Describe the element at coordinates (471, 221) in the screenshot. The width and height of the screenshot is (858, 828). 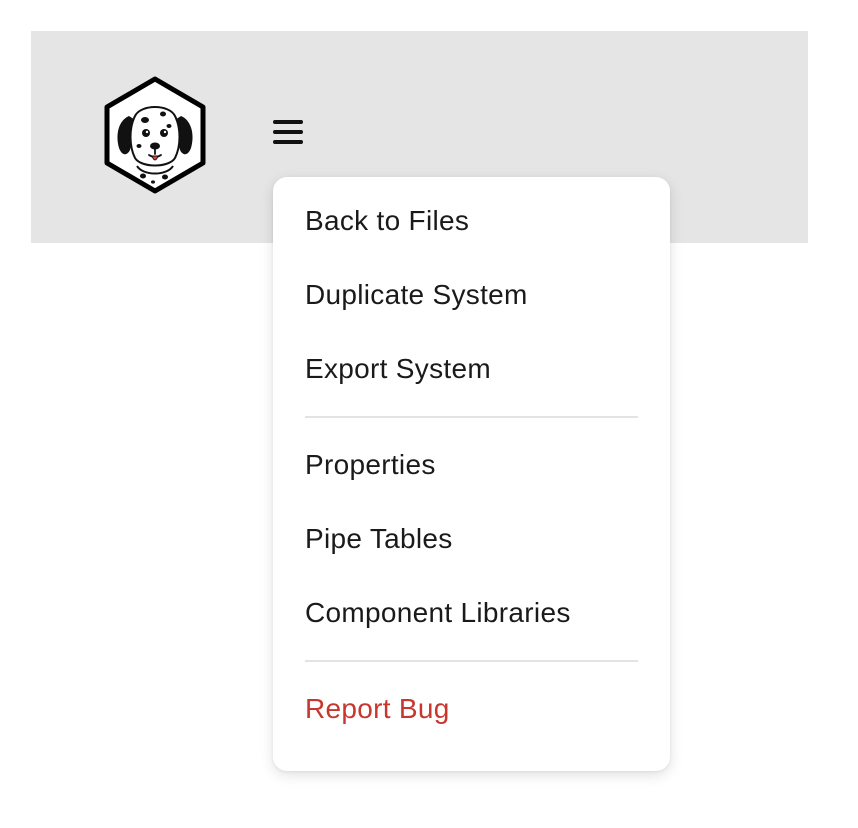
I see `menu-item-back-to-files: Back to Files` at that location.